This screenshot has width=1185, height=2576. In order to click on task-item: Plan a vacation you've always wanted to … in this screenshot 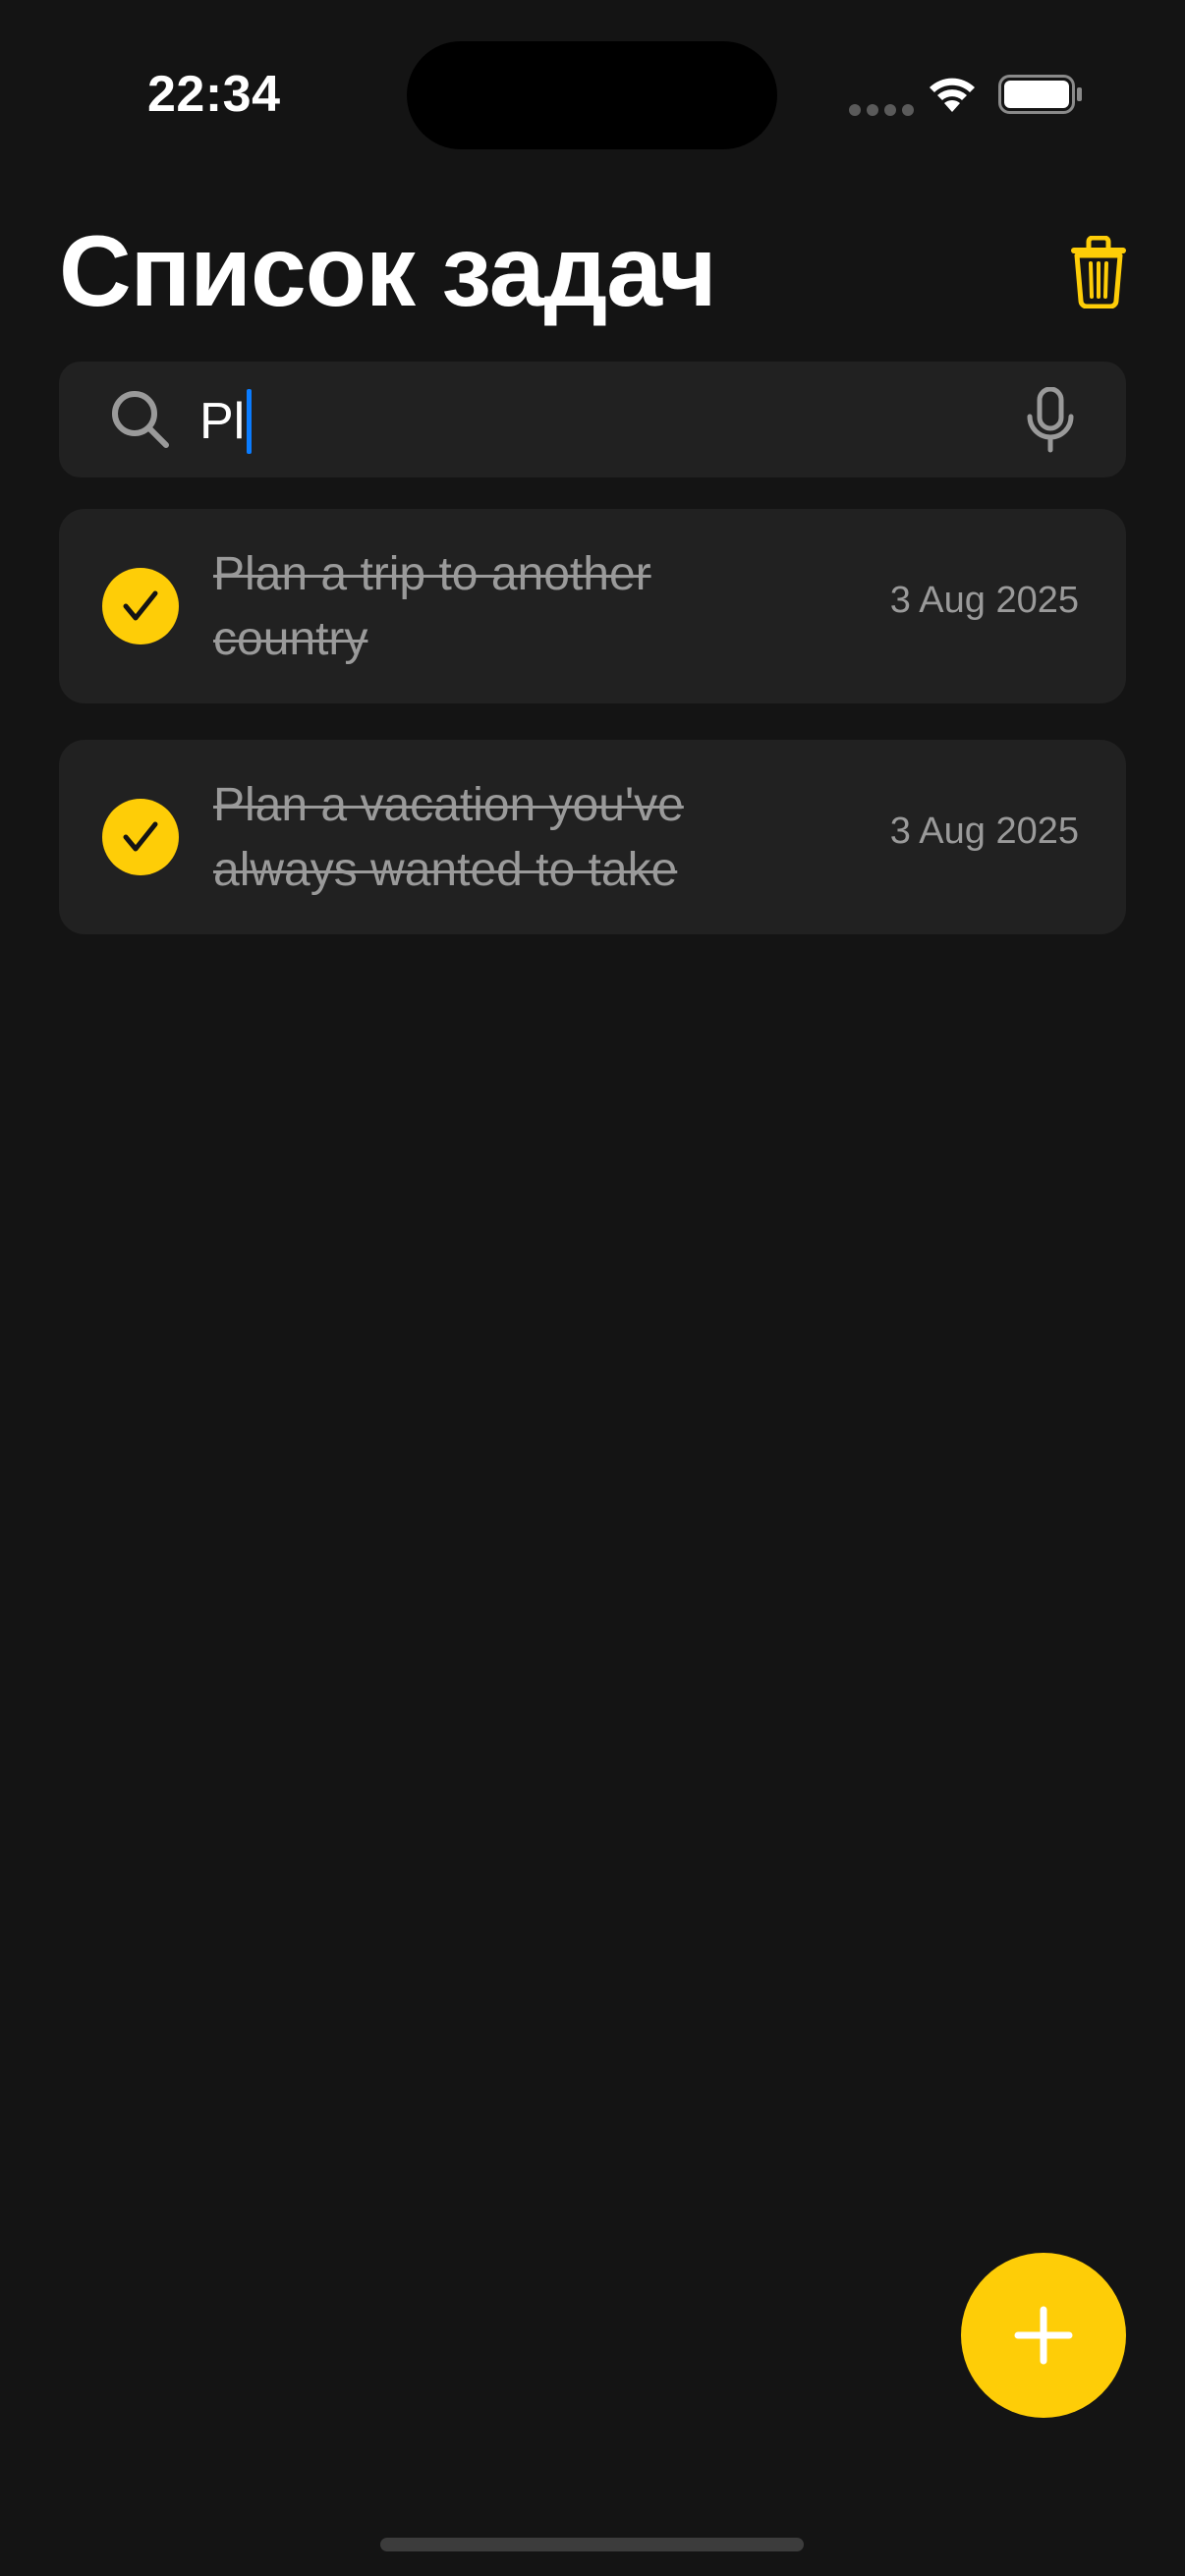, I will do `click(592, 837)`.